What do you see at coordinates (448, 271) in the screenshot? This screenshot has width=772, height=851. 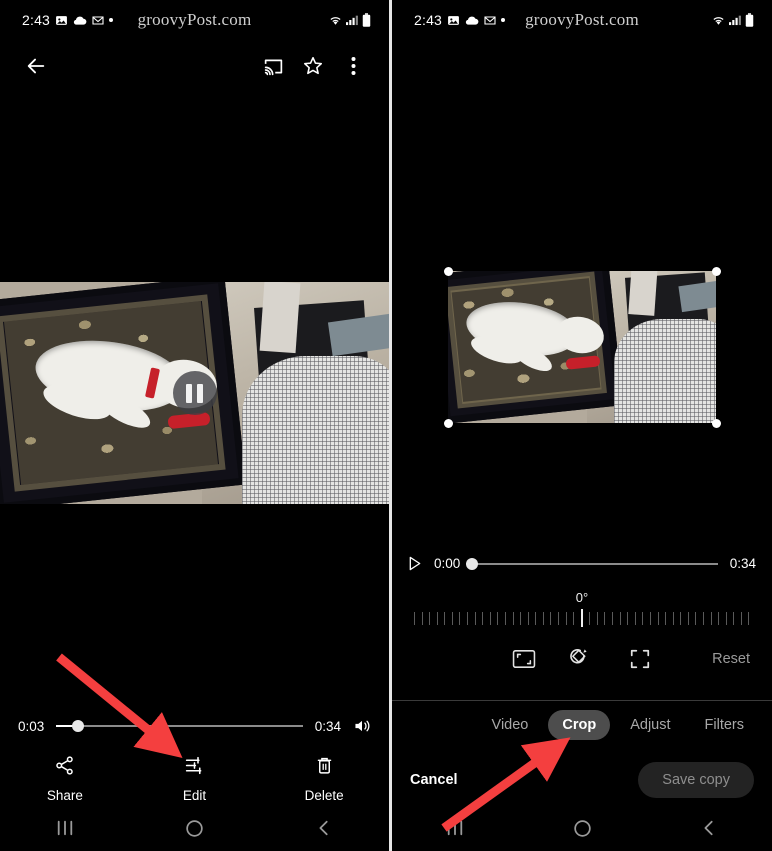 I see `crop-handle-top-left` at bounding box center [448, 271].